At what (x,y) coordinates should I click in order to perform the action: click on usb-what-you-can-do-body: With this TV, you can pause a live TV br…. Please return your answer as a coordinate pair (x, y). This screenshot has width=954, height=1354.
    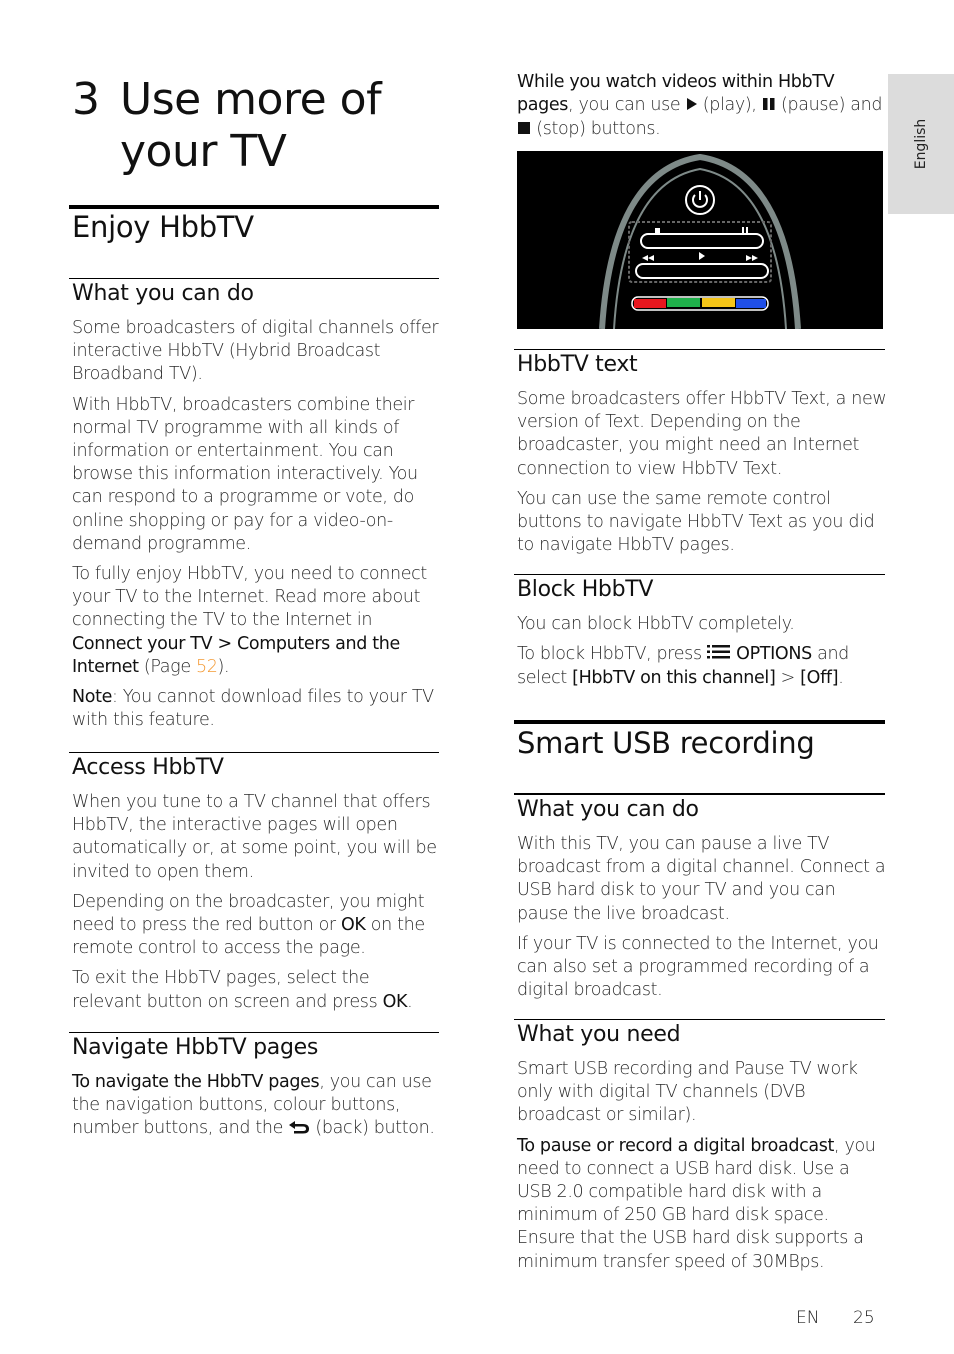
    Looking at the image, I should click on (702, 917).